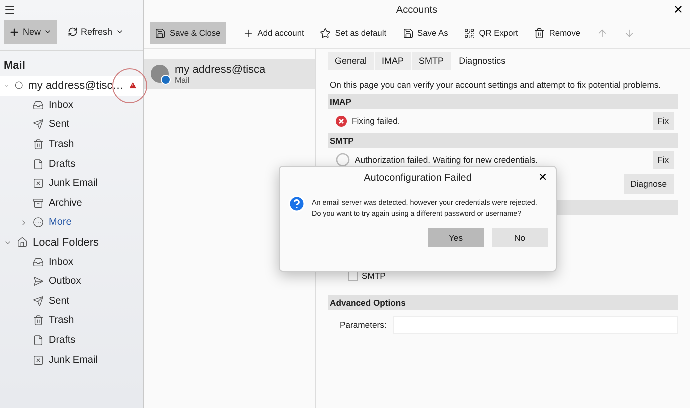  I want to click on dialog-button: No, so click(520, 237).